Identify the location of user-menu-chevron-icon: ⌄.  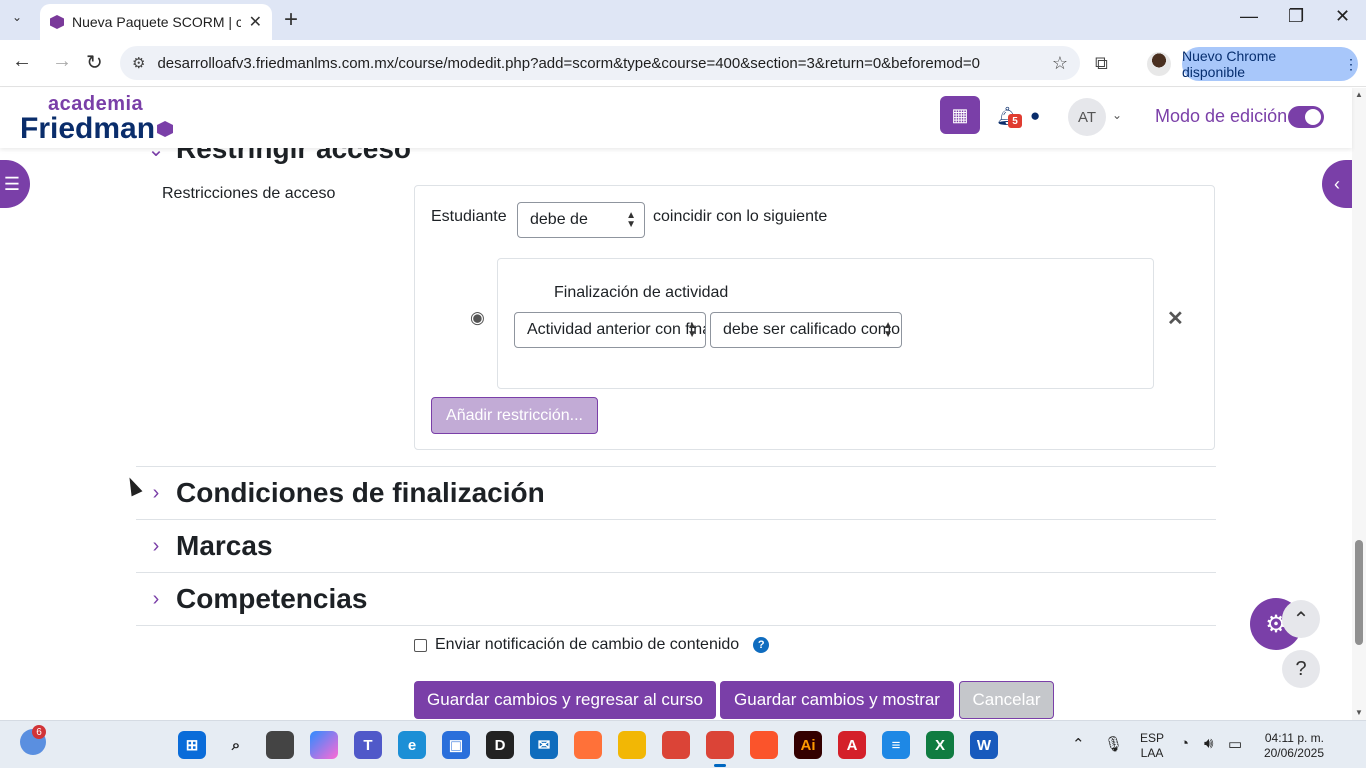
(1117, 115).